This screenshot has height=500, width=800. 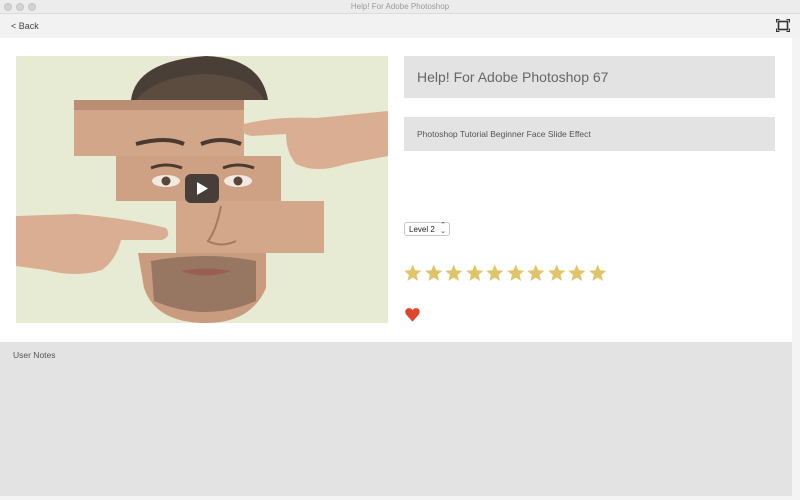 I want to click on bottom-edge, so click(x=396, y=498).